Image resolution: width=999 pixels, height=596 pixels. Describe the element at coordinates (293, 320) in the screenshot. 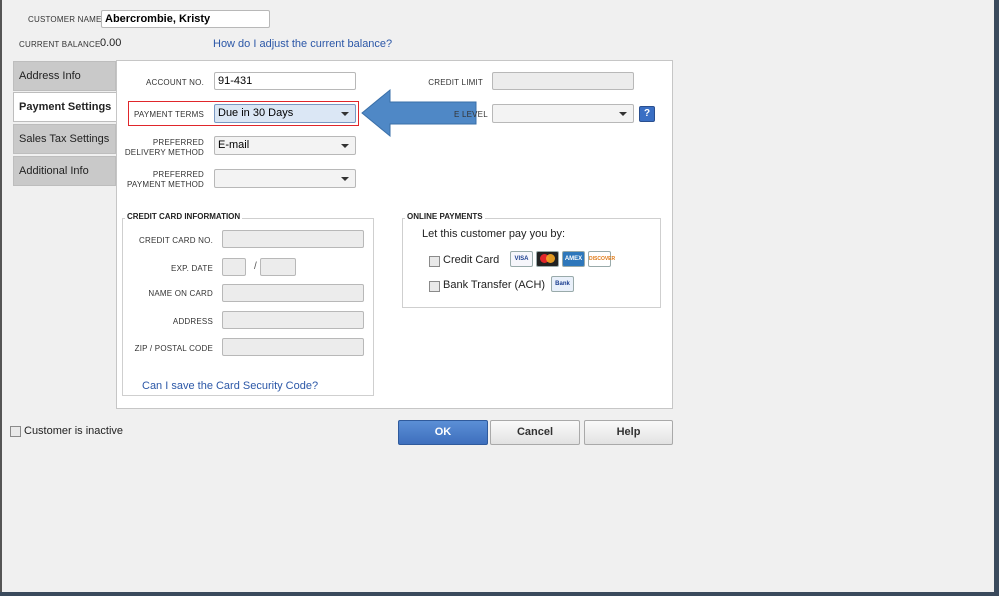

I see `address-field` at that location.